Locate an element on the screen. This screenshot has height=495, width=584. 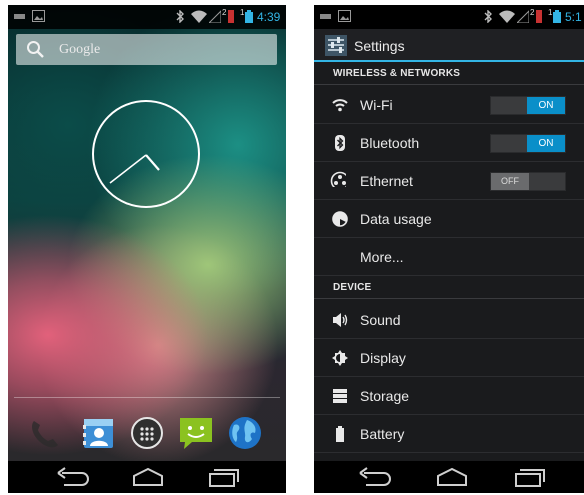
settings-item-data-usage: Data usage is located at coordinates (449, 219).